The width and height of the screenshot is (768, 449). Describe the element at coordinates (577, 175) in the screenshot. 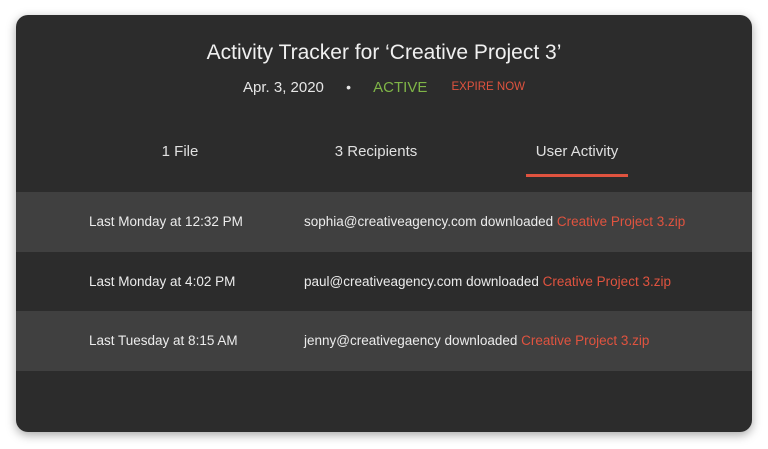

I see `active-tab-indicator` at that location.